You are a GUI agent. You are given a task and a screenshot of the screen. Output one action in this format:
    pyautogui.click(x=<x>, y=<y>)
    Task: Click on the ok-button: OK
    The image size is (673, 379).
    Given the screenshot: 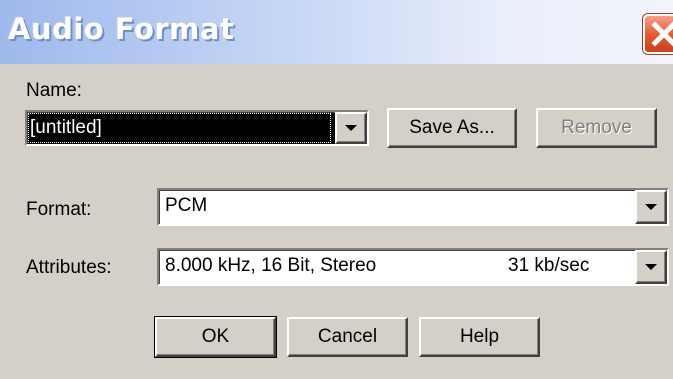 What is the action you would take?
    pyautogui.click(x=215, y=337)
    